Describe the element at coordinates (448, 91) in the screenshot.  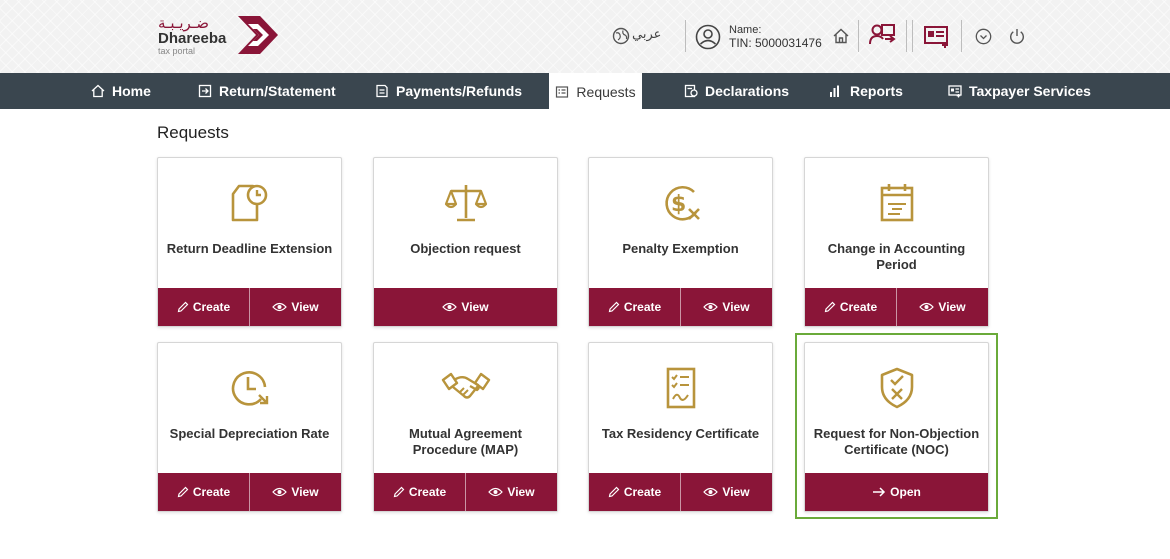
I see `nav-payments-refunds: Payments/Refunds` at that location.